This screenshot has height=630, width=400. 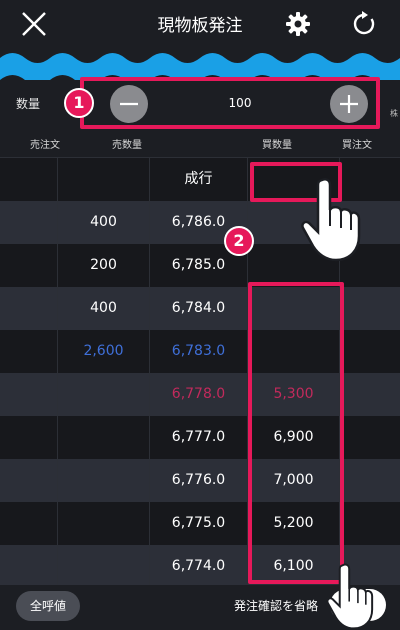 What do you see at coordinates (199, 179) in the screenshot?
I see `market-price-label: 成行` at bounding box center [199, 179].